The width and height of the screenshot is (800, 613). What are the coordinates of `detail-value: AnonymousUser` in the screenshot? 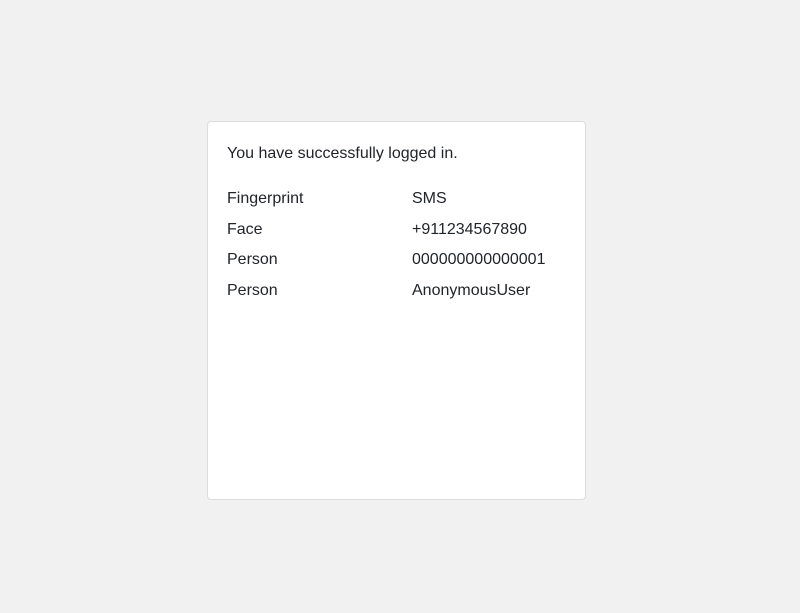 It's located at (471, 290).